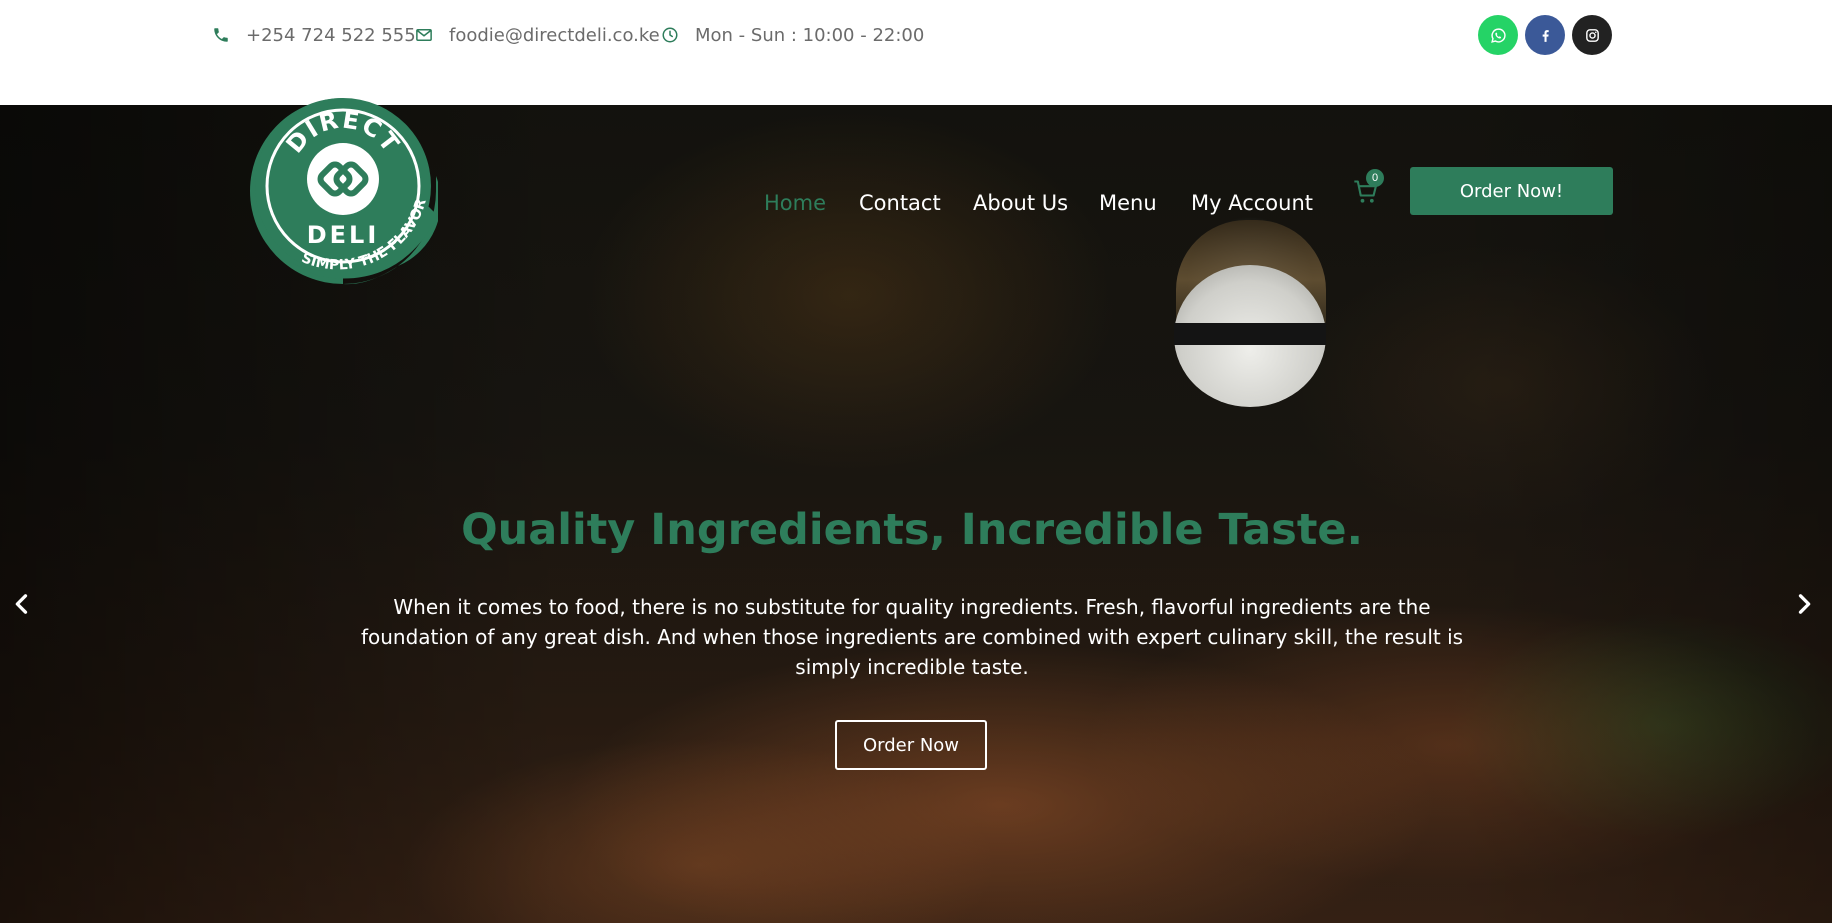 This screenshot has height=923, width=1832. Describe the element at coordinates (810, 35) in the screenshot. I see `hours-text: Mon - Sun : 10:00 - 22:00` at that location.